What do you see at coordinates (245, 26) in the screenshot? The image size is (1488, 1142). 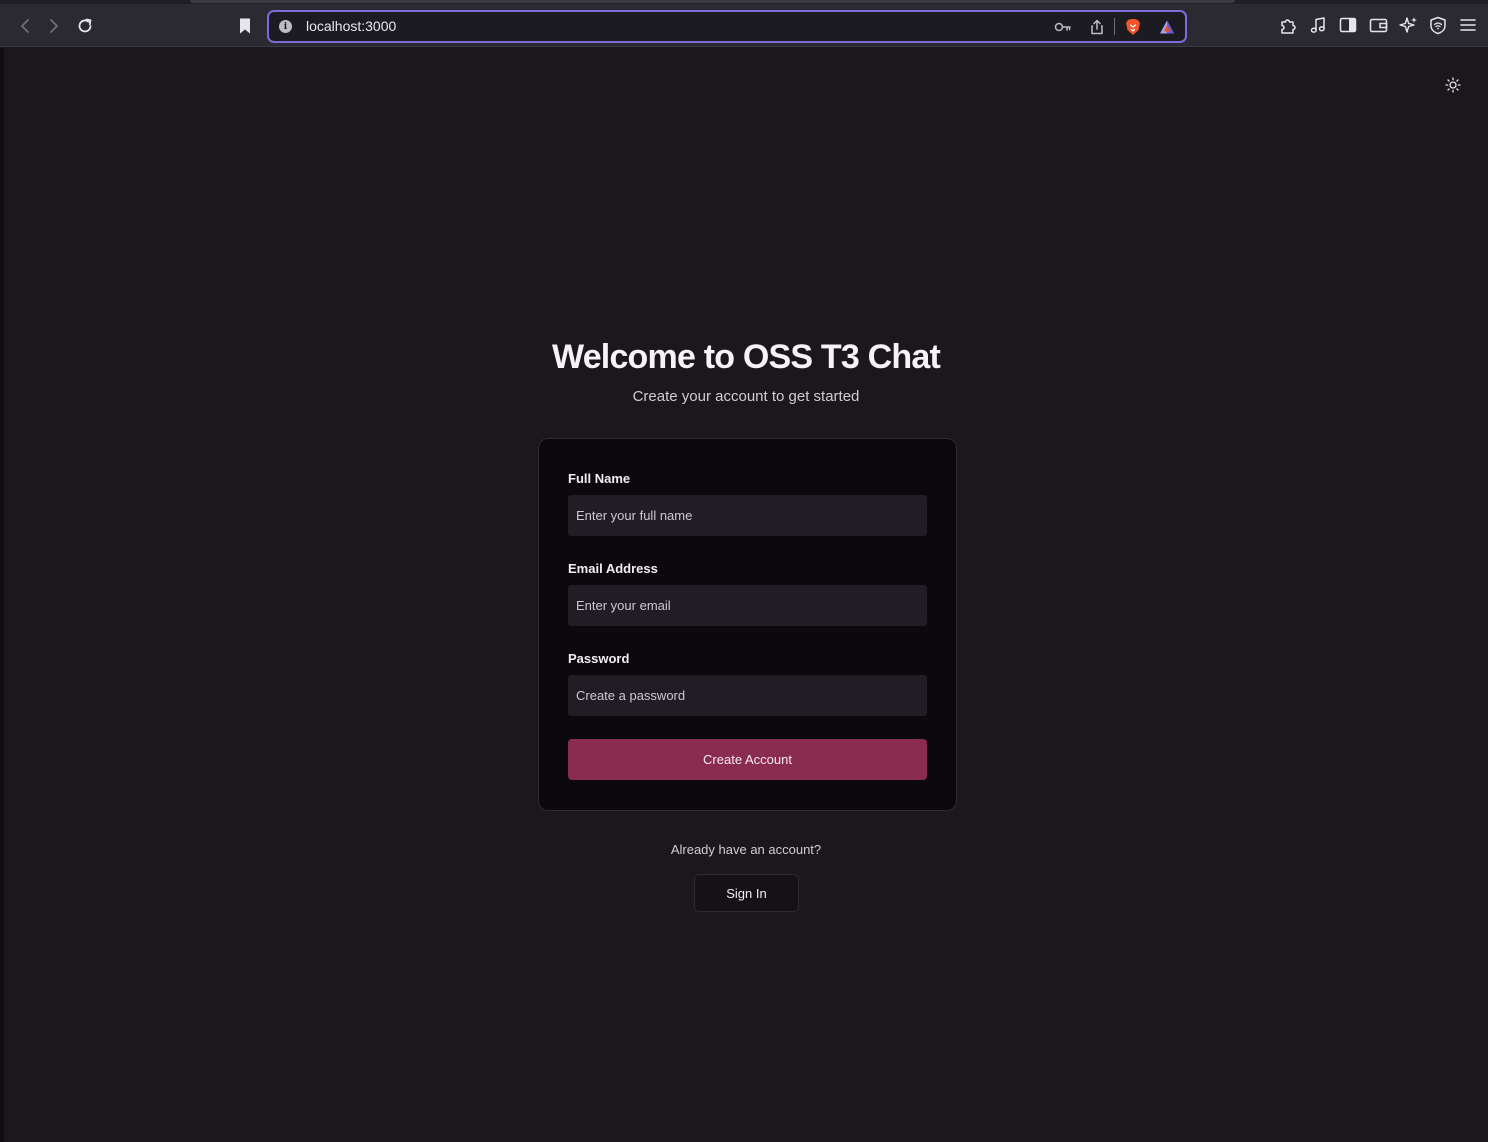 I see `bookmark-icon` at bounding box center [245, 26].